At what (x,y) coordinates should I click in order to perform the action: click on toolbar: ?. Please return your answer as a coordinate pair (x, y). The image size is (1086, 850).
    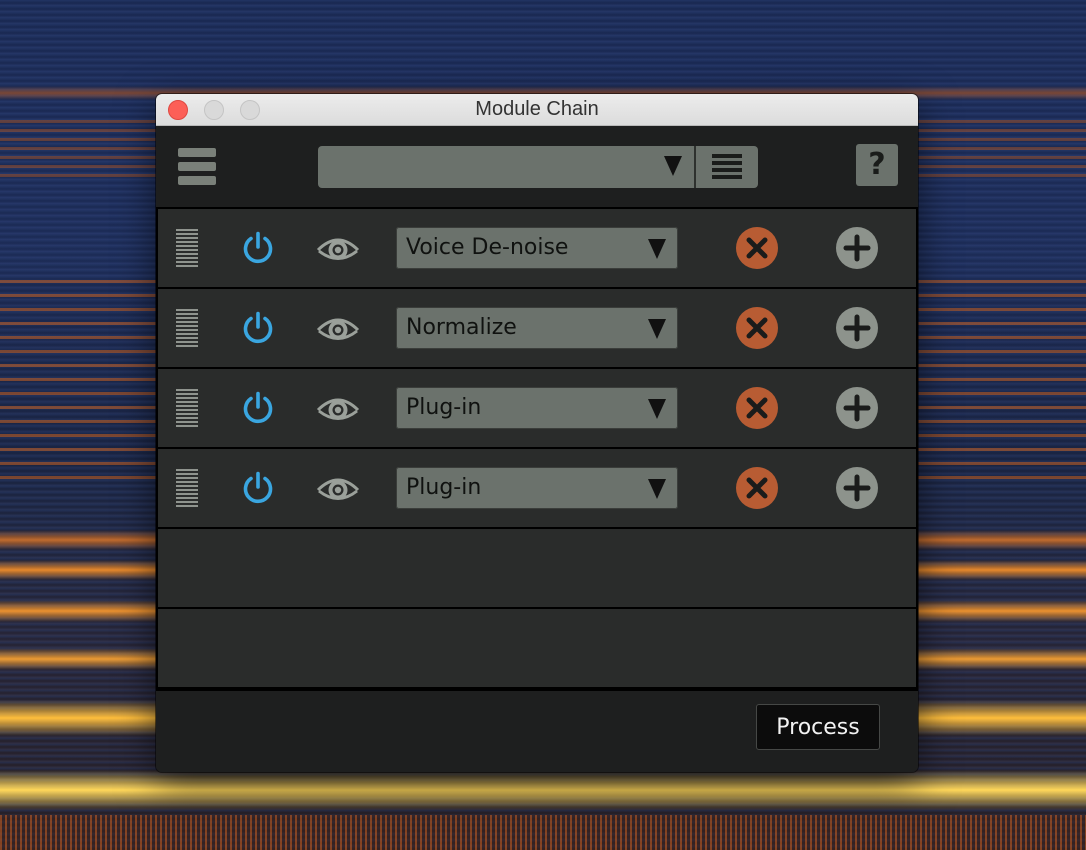
    Looking at the image, I should click on (537, 166).